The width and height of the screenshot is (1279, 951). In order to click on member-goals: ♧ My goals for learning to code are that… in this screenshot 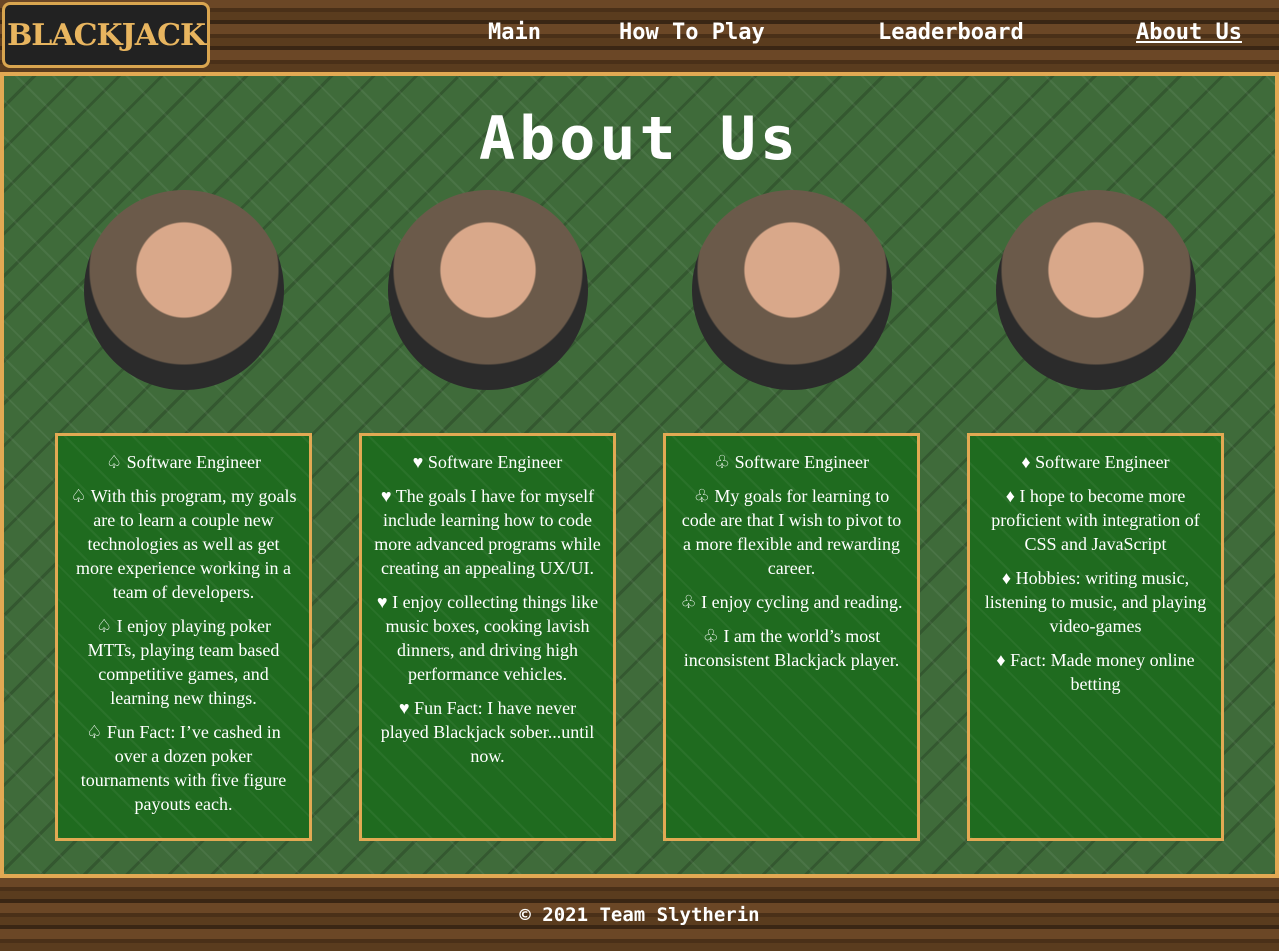, I will do `click(791, 532)`.